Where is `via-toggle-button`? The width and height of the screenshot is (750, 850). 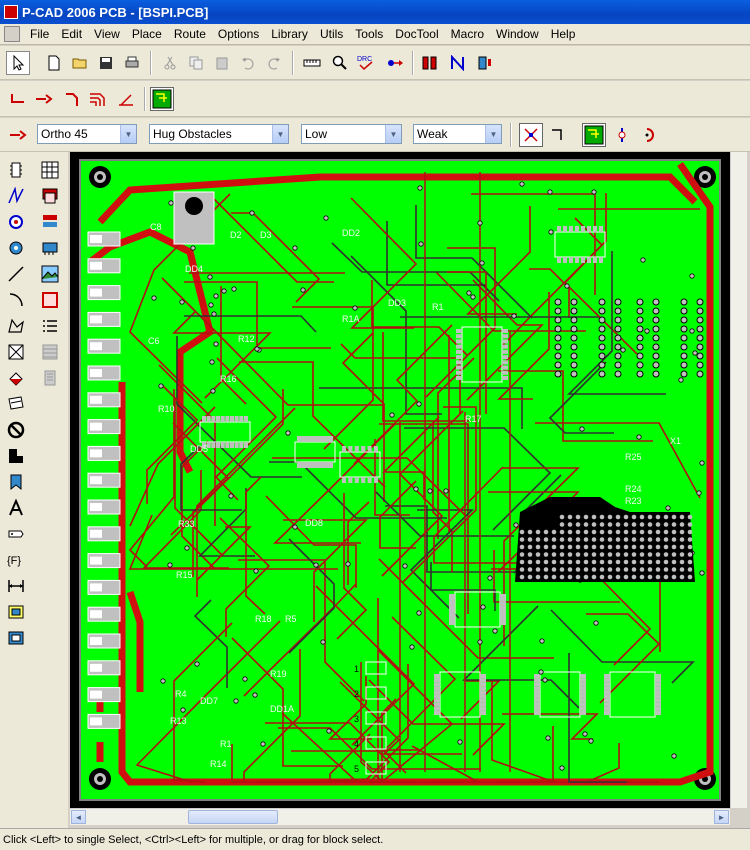 via-toggle-button is located at coordinates (622, 135).